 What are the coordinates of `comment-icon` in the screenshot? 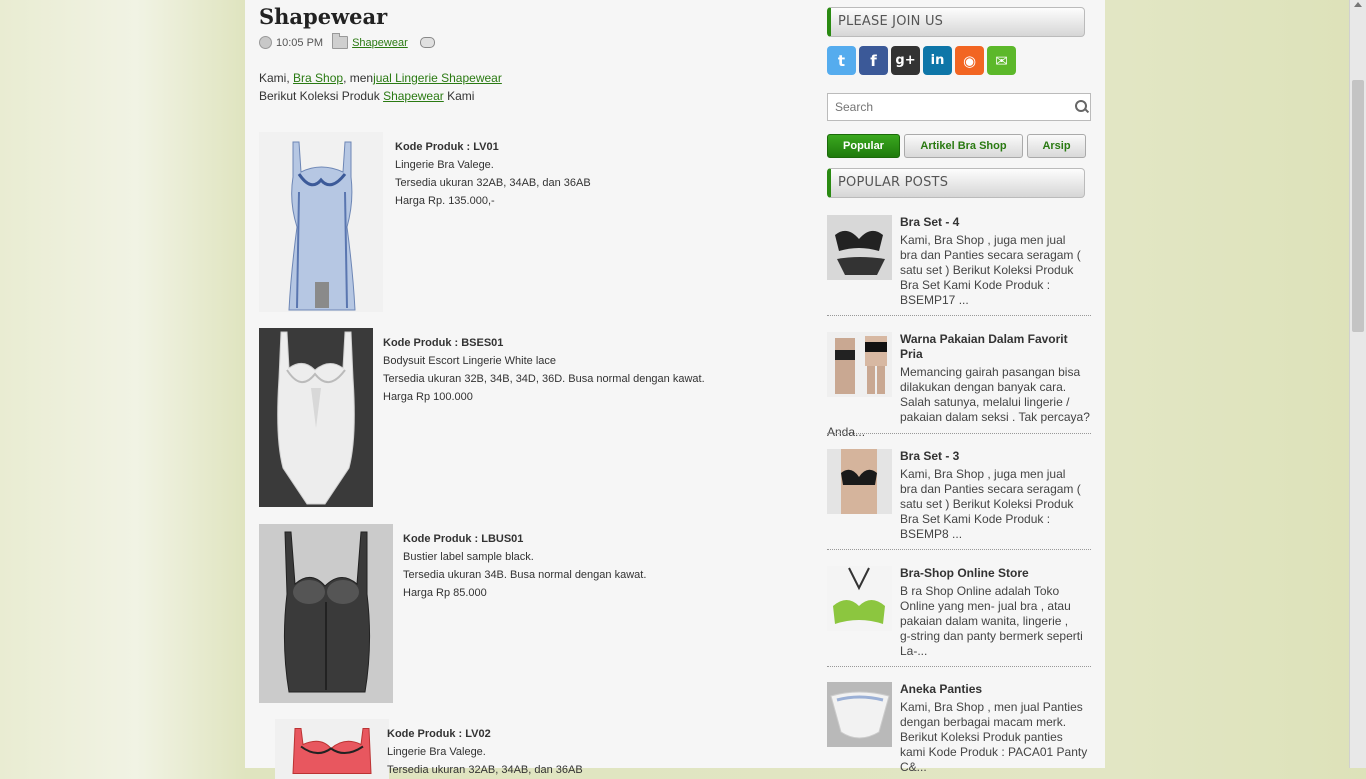 It's located at (427, 42).